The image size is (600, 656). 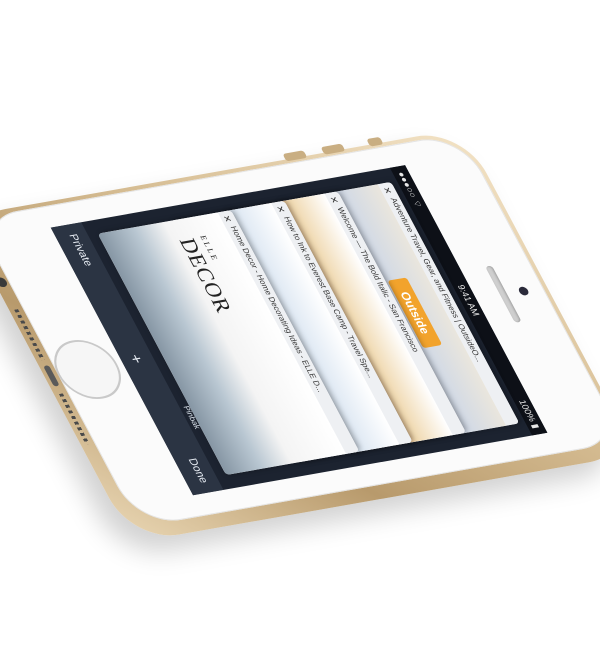 What do you see at coordinates (80, 250) in the screenshot?
I see `private-button: Private` at bounding box center [80, 250].